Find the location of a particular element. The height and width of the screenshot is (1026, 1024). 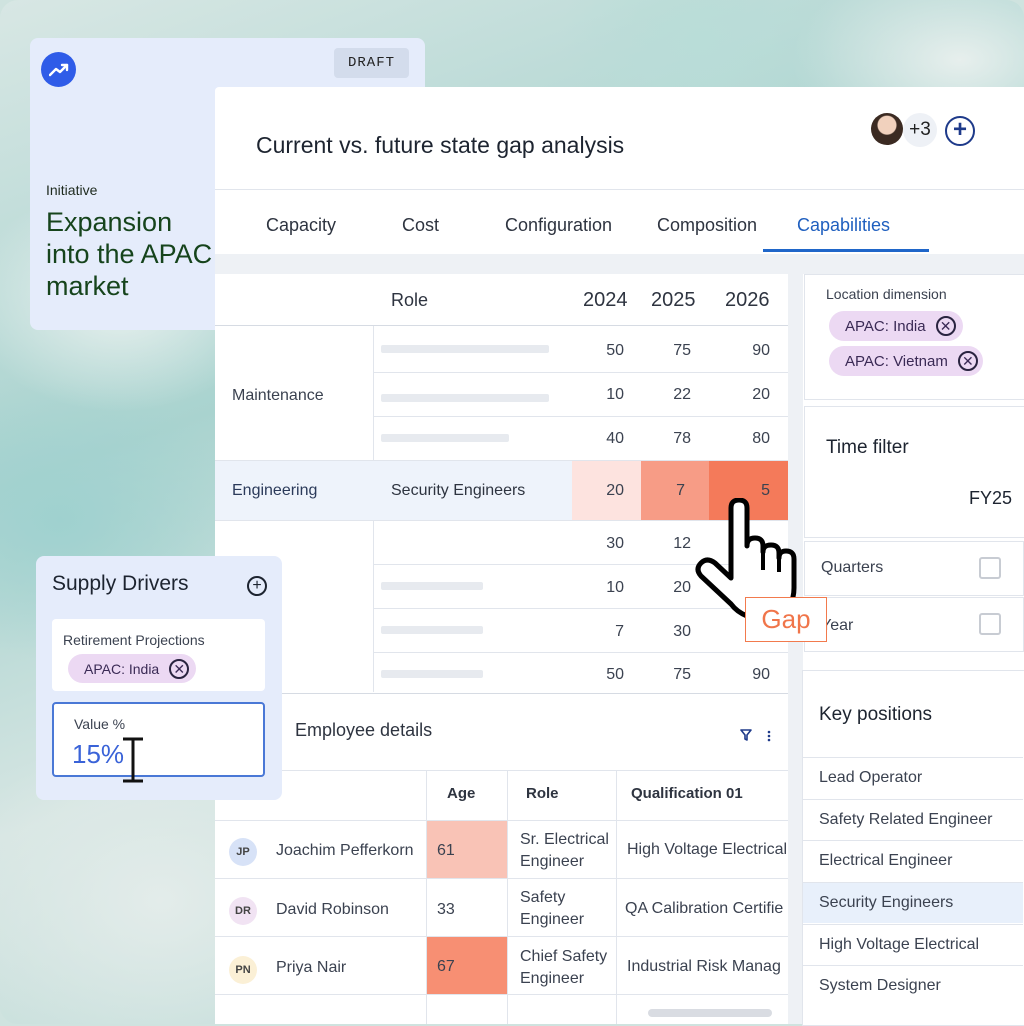

more-options-icon is located at coordinates (769, 735).